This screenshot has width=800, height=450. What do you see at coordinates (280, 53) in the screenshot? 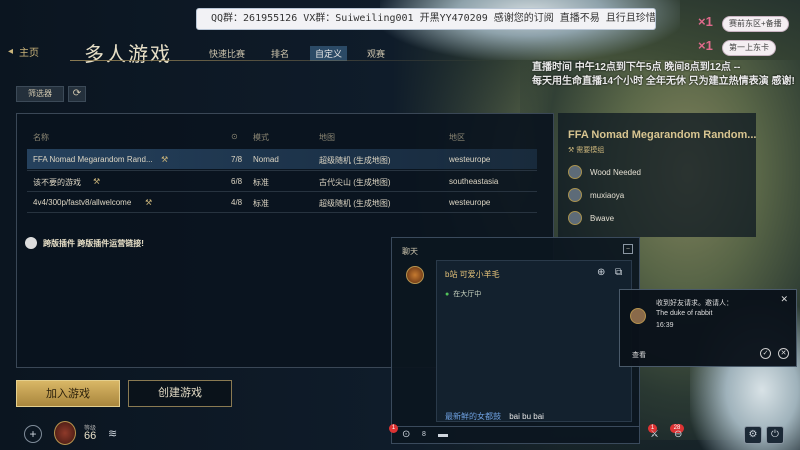
I see `tab-ranked: 排名` at bounding box center [280, 53].